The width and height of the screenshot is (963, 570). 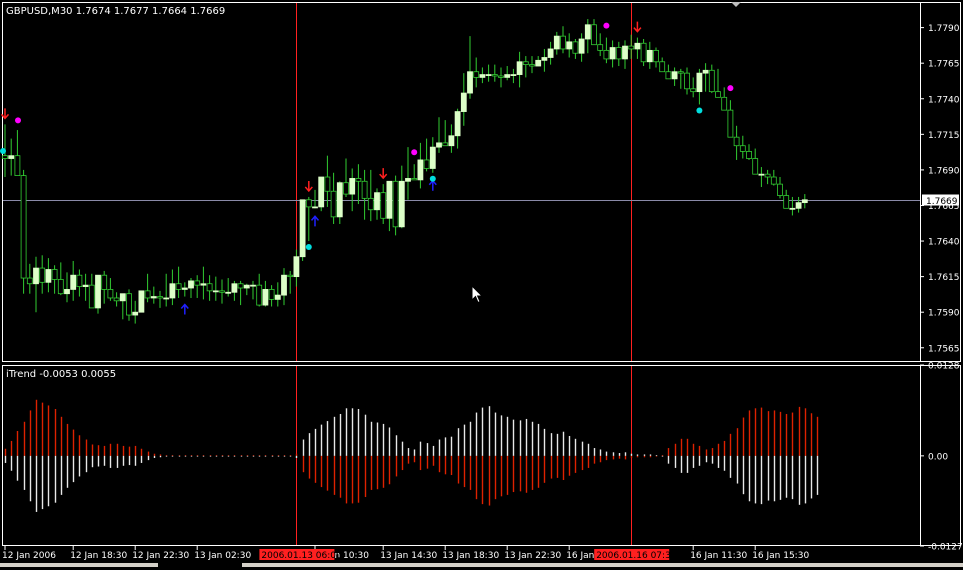 I want to click on indicator-tick-label: -0.0127, so click(x=945, y=548).